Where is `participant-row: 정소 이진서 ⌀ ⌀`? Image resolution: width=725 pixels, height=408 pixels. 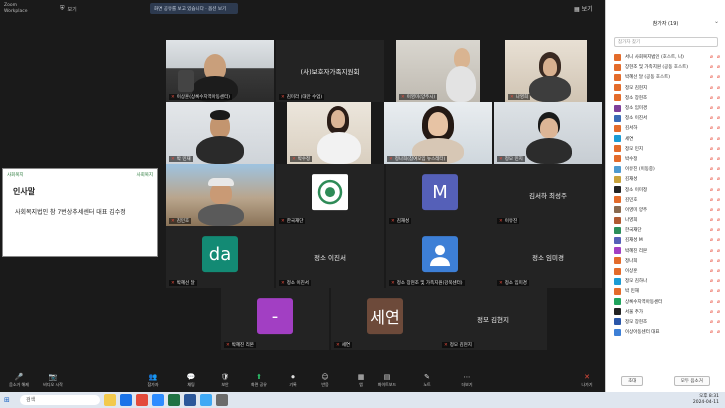
participant-row: 정소 이진서 ⌀ ⌀ is located at coordinates (668, 118).